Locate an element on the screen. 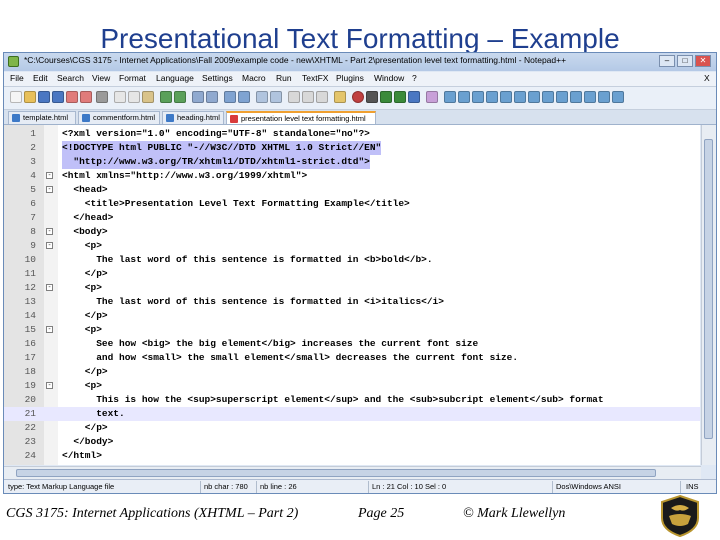 Image resolution: width=720 pixels, height=540 pixels. find-icon is located at coordinates (198, 97).